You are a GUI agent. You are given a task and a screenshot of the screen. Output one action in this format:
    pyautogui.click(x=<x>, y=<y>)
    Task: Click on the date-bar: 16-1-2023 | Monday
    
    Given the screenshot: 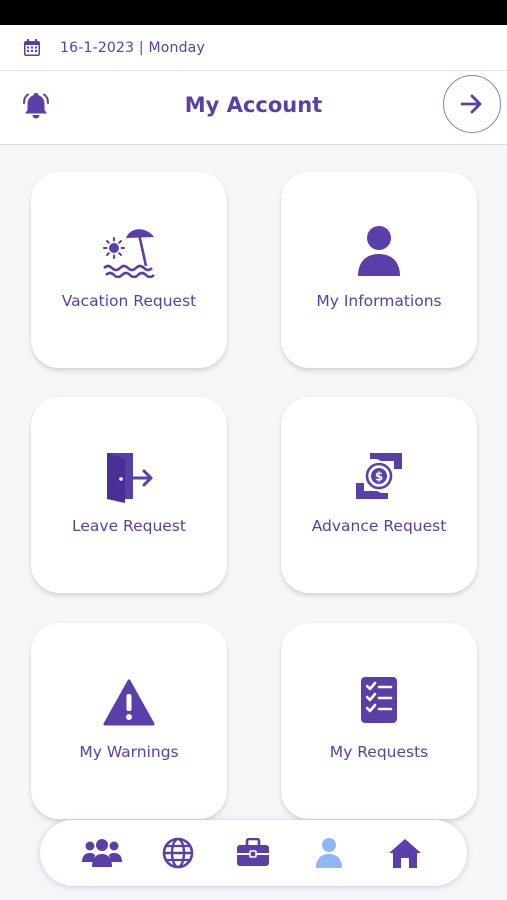 What is the action you would take?
    pyautogui.click(x=253, y=48)
    